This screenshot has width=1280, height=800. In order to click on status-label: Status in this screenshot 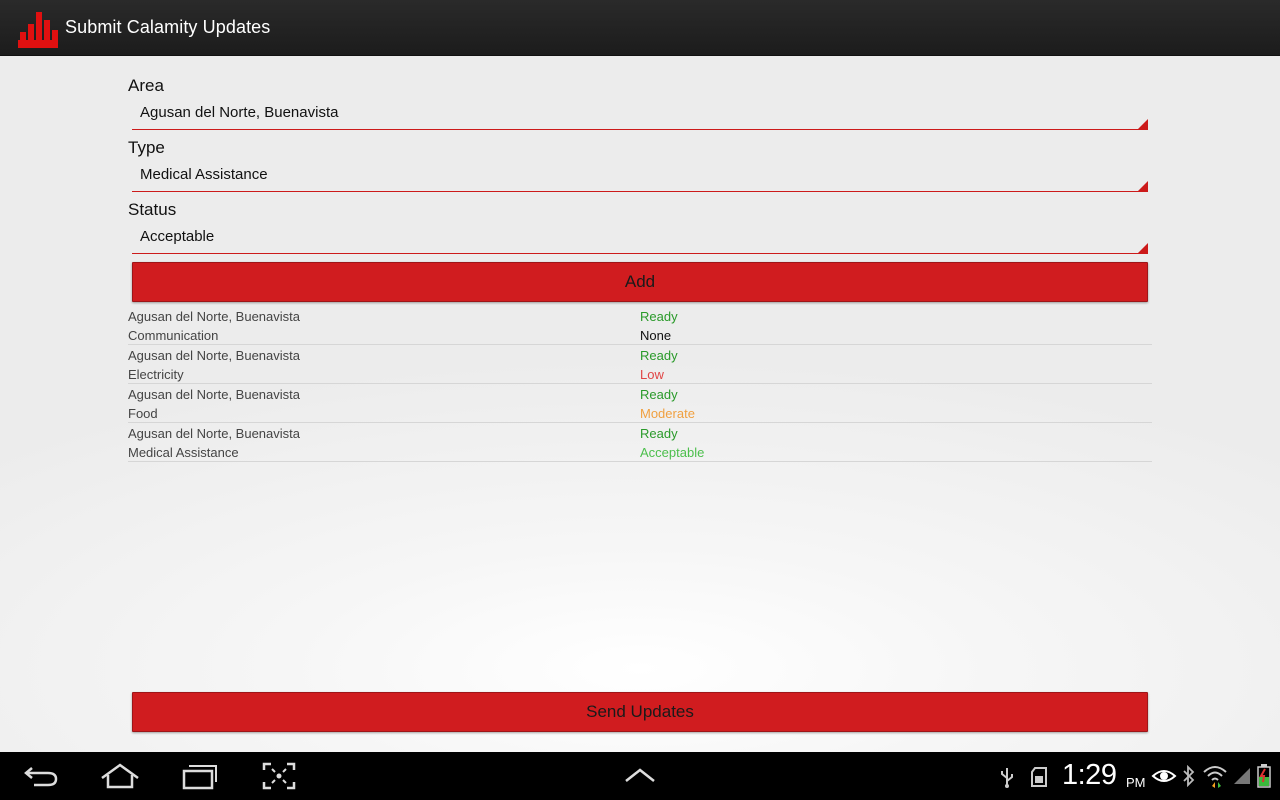, I will do `click(152, 209)`.